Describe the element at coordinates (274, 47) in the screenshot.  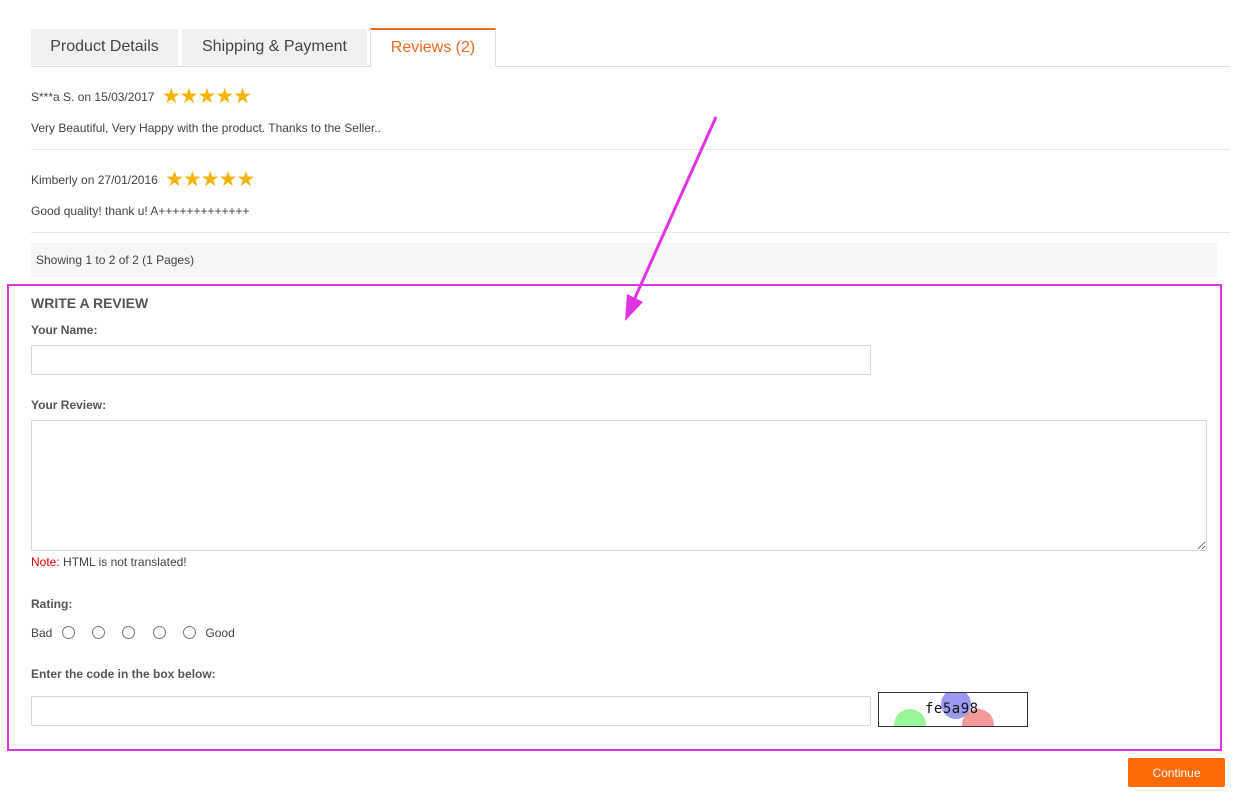
I see `tab-shipping-payment: Shipping & Payment` at that location.